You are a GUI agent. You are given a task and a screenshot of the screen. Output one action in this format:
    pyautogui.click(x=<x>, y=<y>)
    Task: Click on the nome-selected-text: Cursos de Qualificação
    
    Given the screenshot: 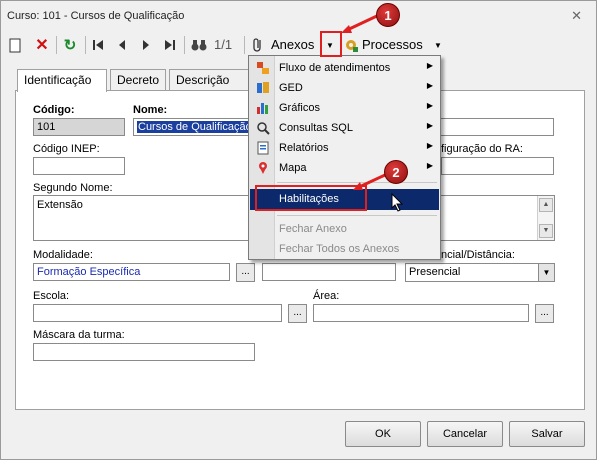 What is the action you would take?
    pyautogui.click(x=195, y=127)
    